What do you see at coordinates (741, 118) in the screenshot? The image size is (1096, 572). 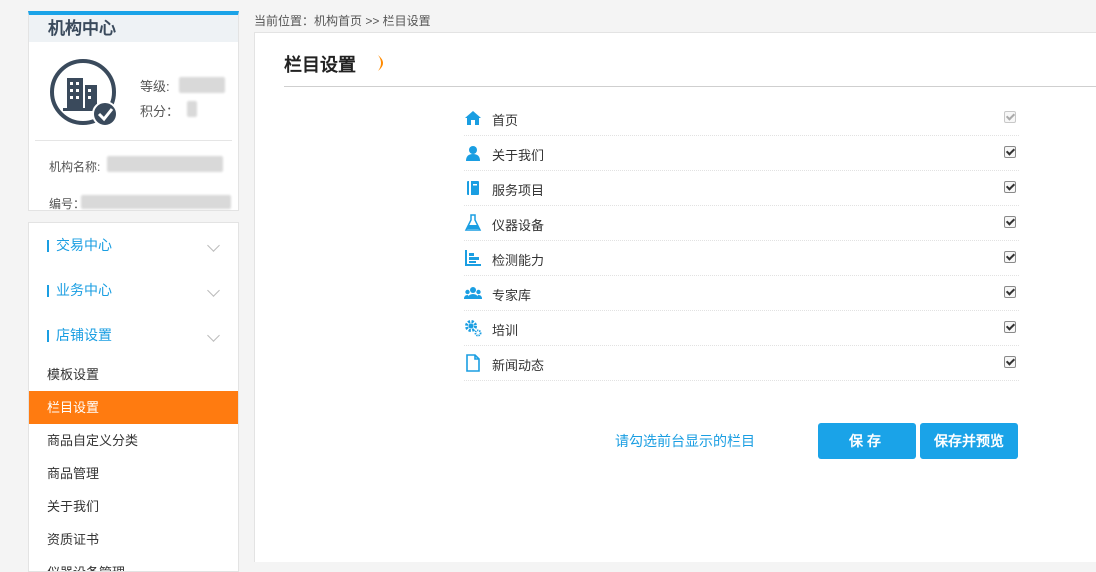 I see `column-row-home: 首页` at bounding box center [741, 118].